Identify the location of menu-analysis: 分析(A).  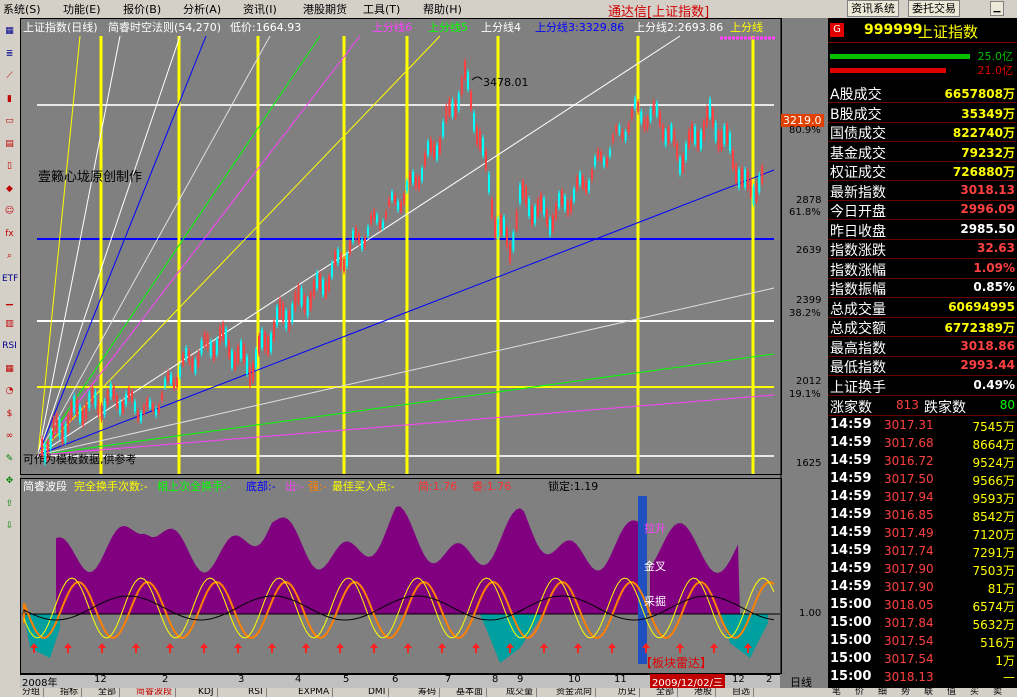
(202, 9).